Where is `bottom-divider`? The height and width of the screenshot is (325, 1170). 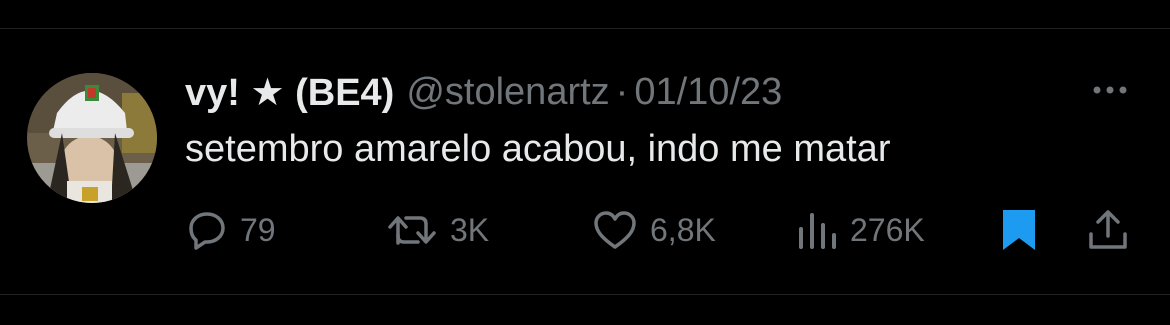 bottom-divider is located at coordinates (585, 294).